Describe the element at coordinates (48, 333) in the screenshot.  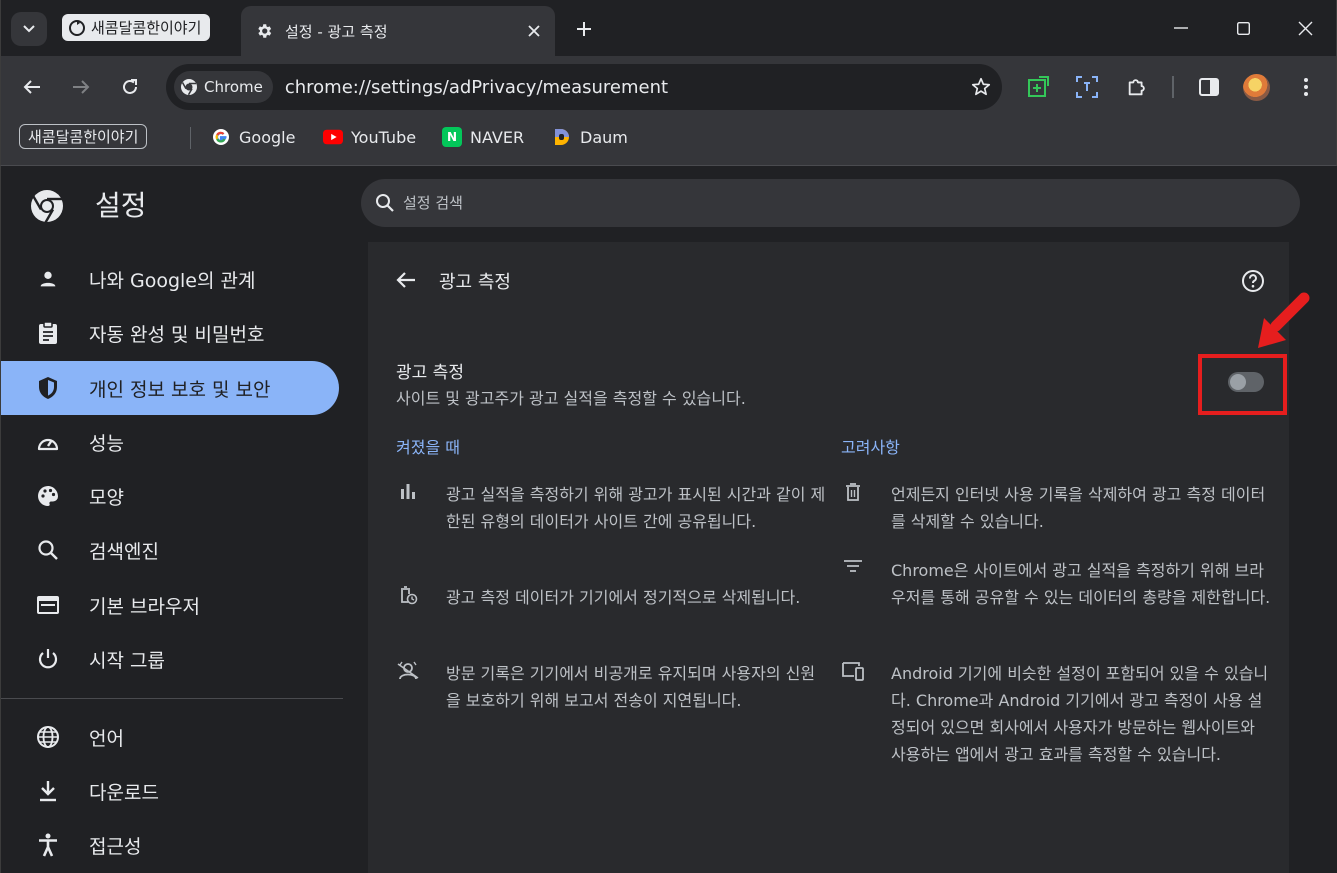
I see `clipboard-icon` at that location.